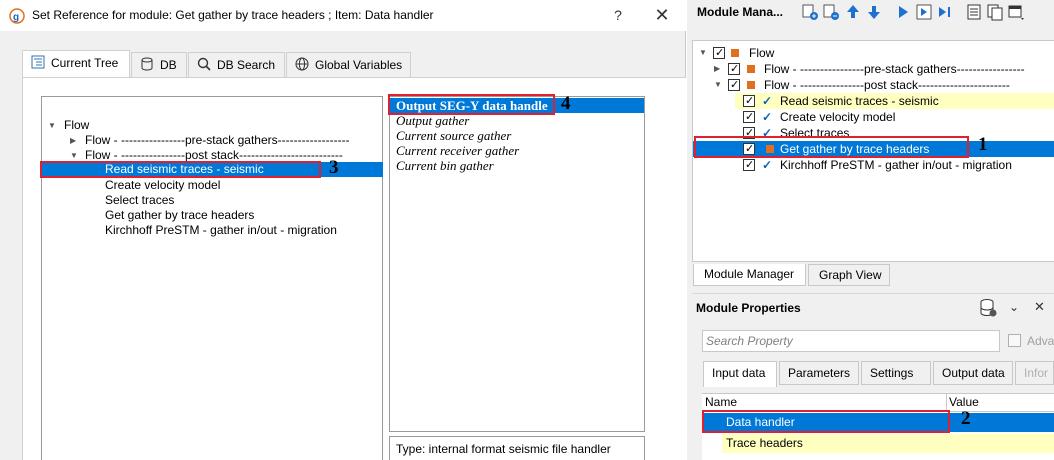  Describe the element at coordinates (1014, 340) in the screenshot. I see `advanced-checkbox` at that location.